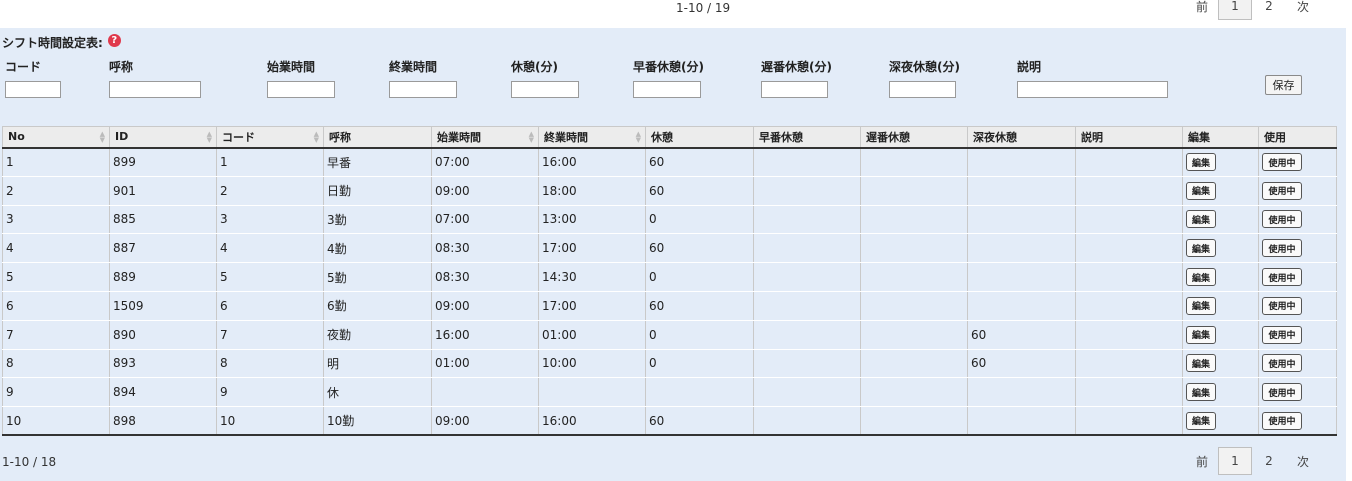 The image size is (1352, 481). Describe the element at coordinates (301, 89) in the screenshot. I see `start-time-input` at that location.